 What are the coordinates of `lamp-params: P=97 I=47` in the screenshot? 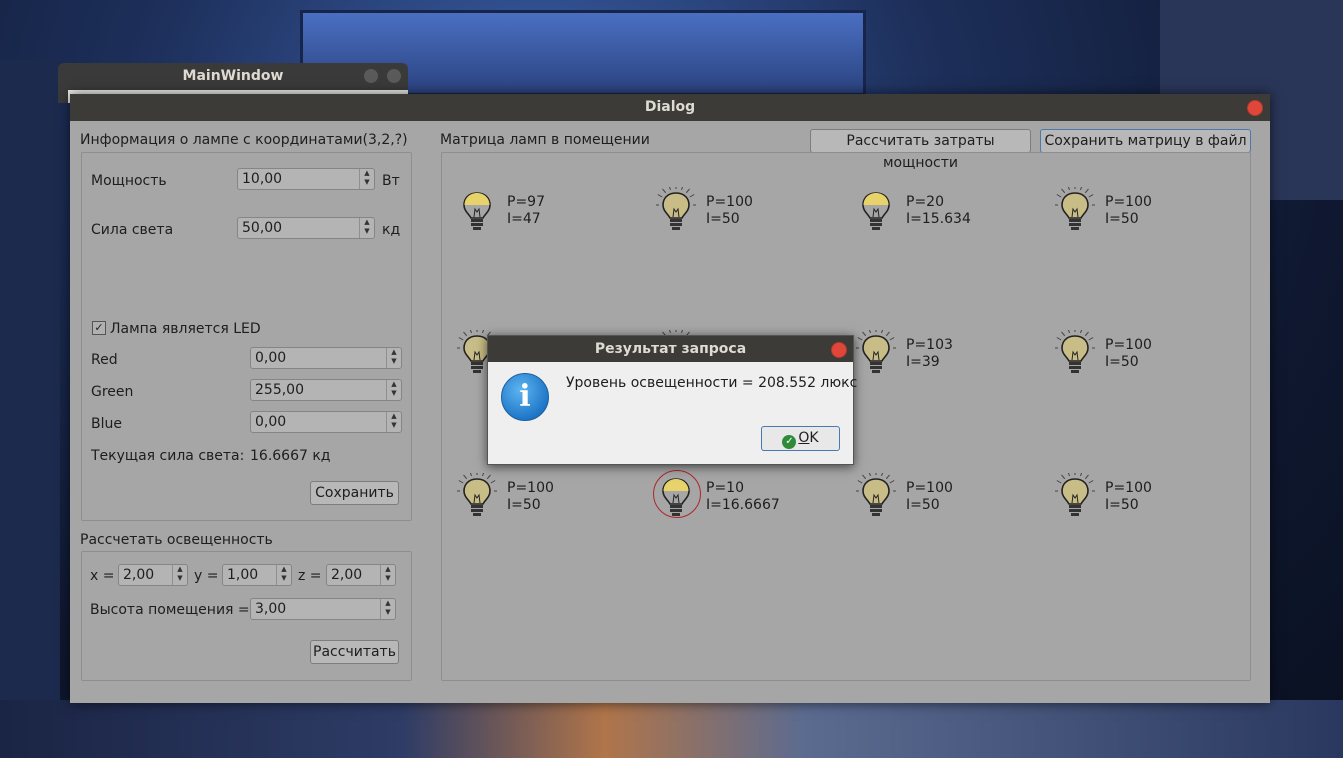 It's located at (526, 211).